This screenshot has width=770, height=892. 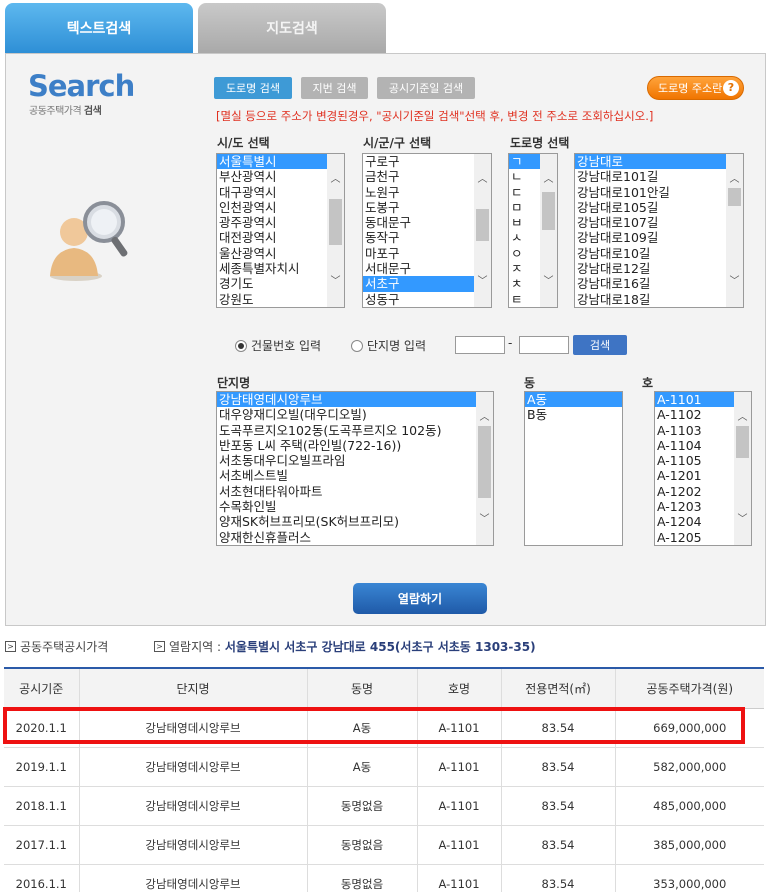 I want to click on dong-option: A동, so click(x=573, y=400).